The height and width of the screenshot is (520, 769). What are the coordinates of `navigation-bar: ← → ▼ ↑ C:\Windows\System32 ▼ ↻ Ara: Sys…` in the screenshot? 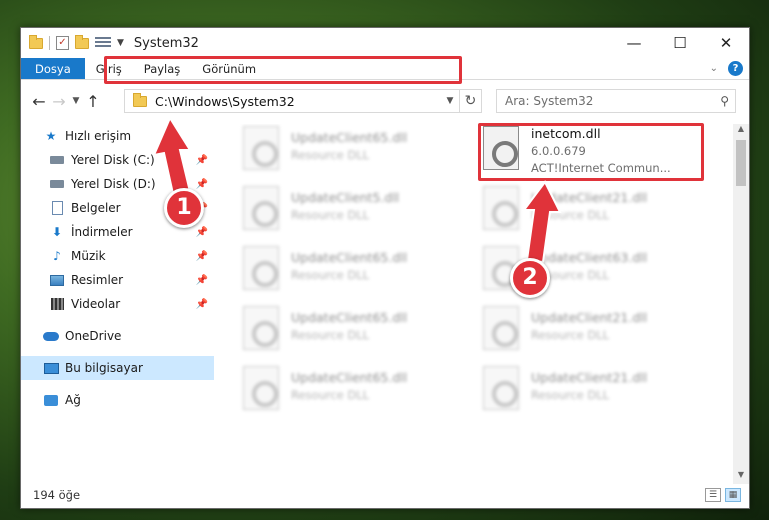 It's located at (385, 101).